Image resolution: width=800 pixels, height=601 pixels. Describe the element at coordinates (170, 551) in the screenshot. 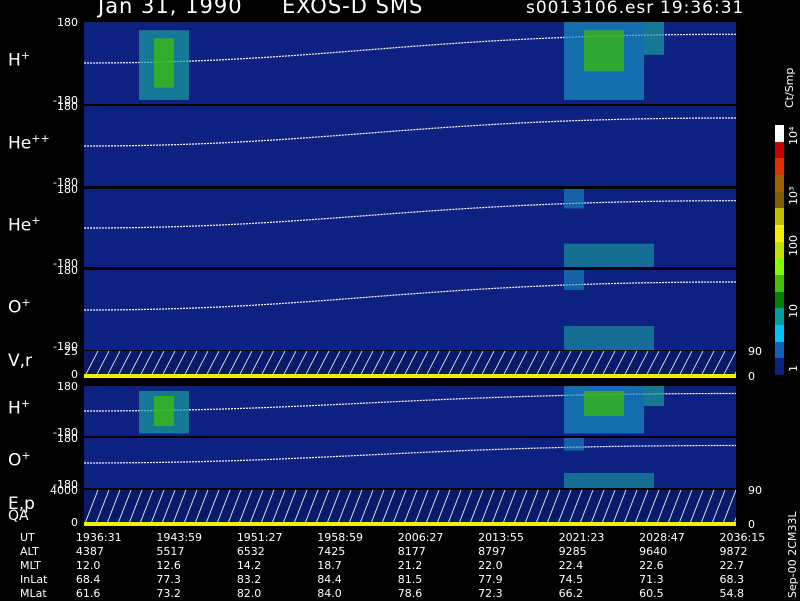

I see `ephemeris-value: 5517` at that location.